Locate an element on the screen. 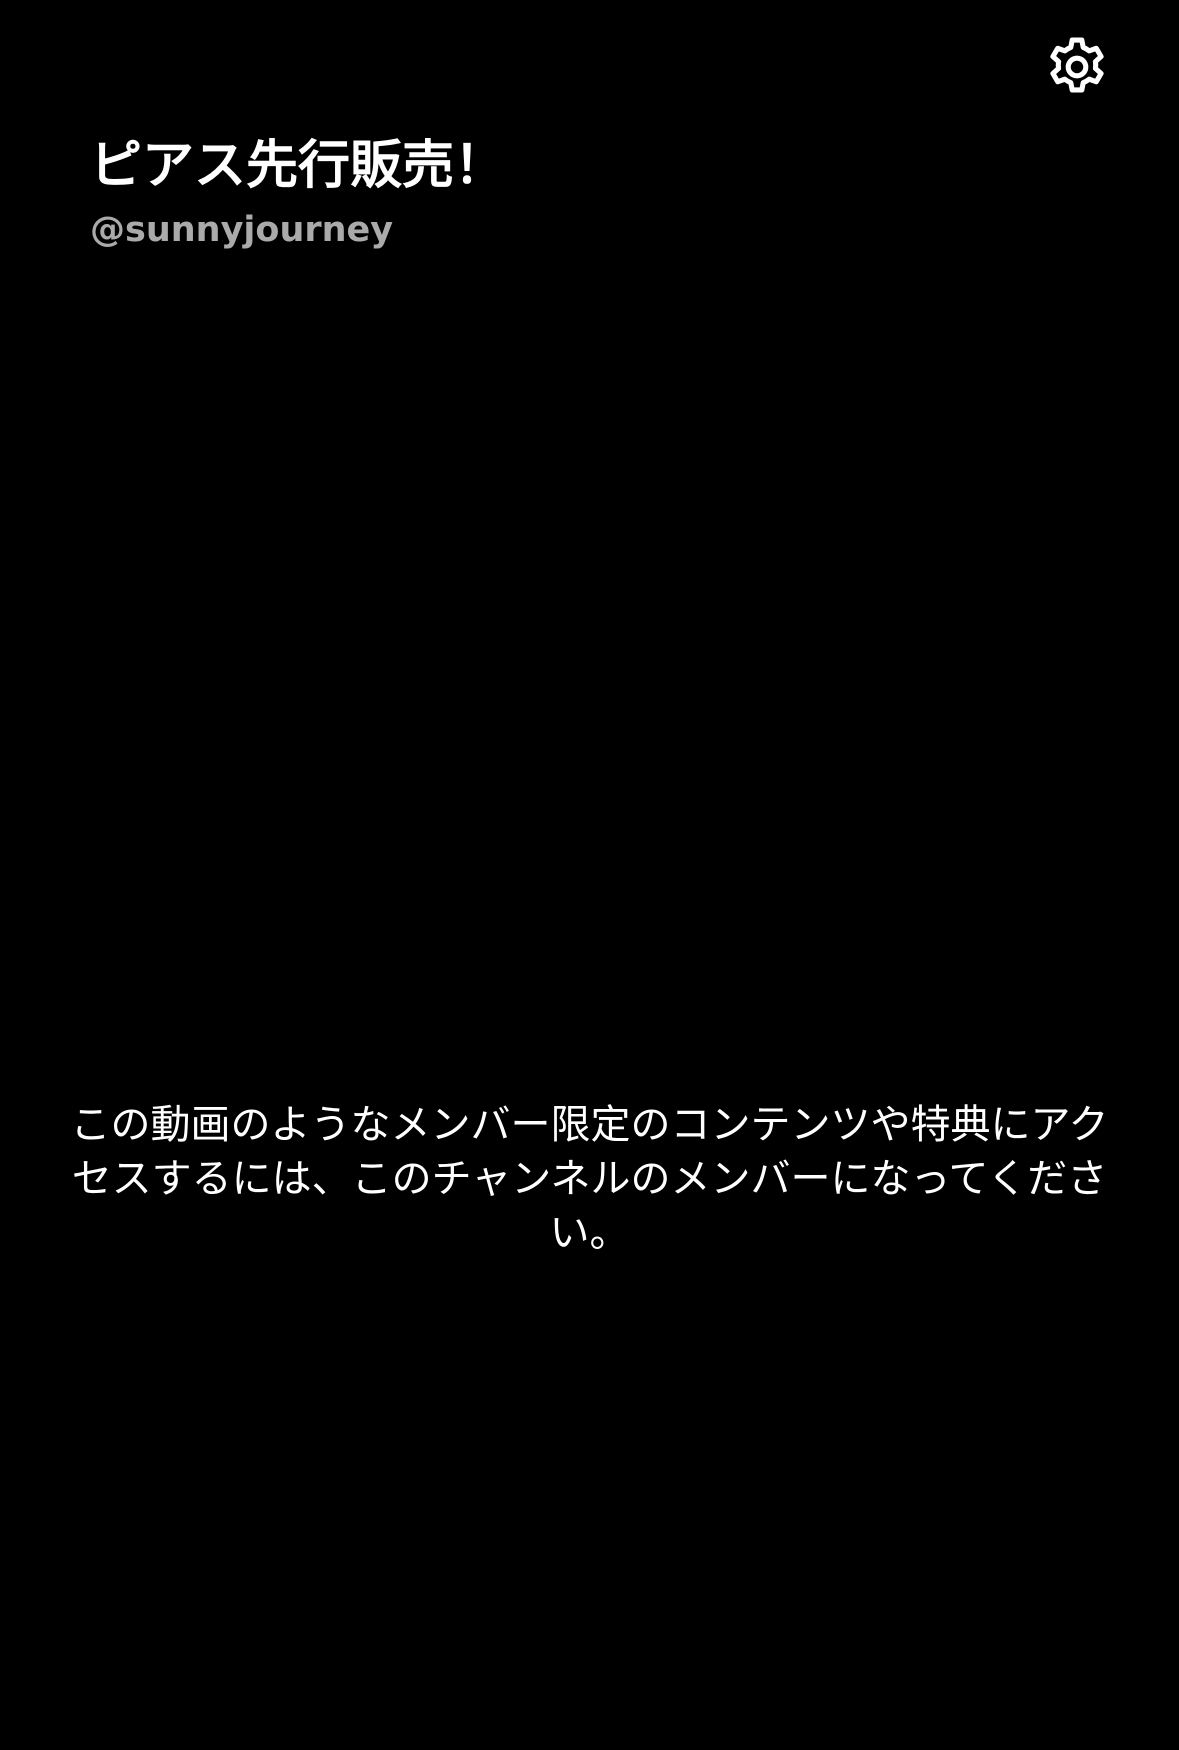 The width and height of the screenshot is (1179, 1750). settings-button is located at coordinates (1077, 67).